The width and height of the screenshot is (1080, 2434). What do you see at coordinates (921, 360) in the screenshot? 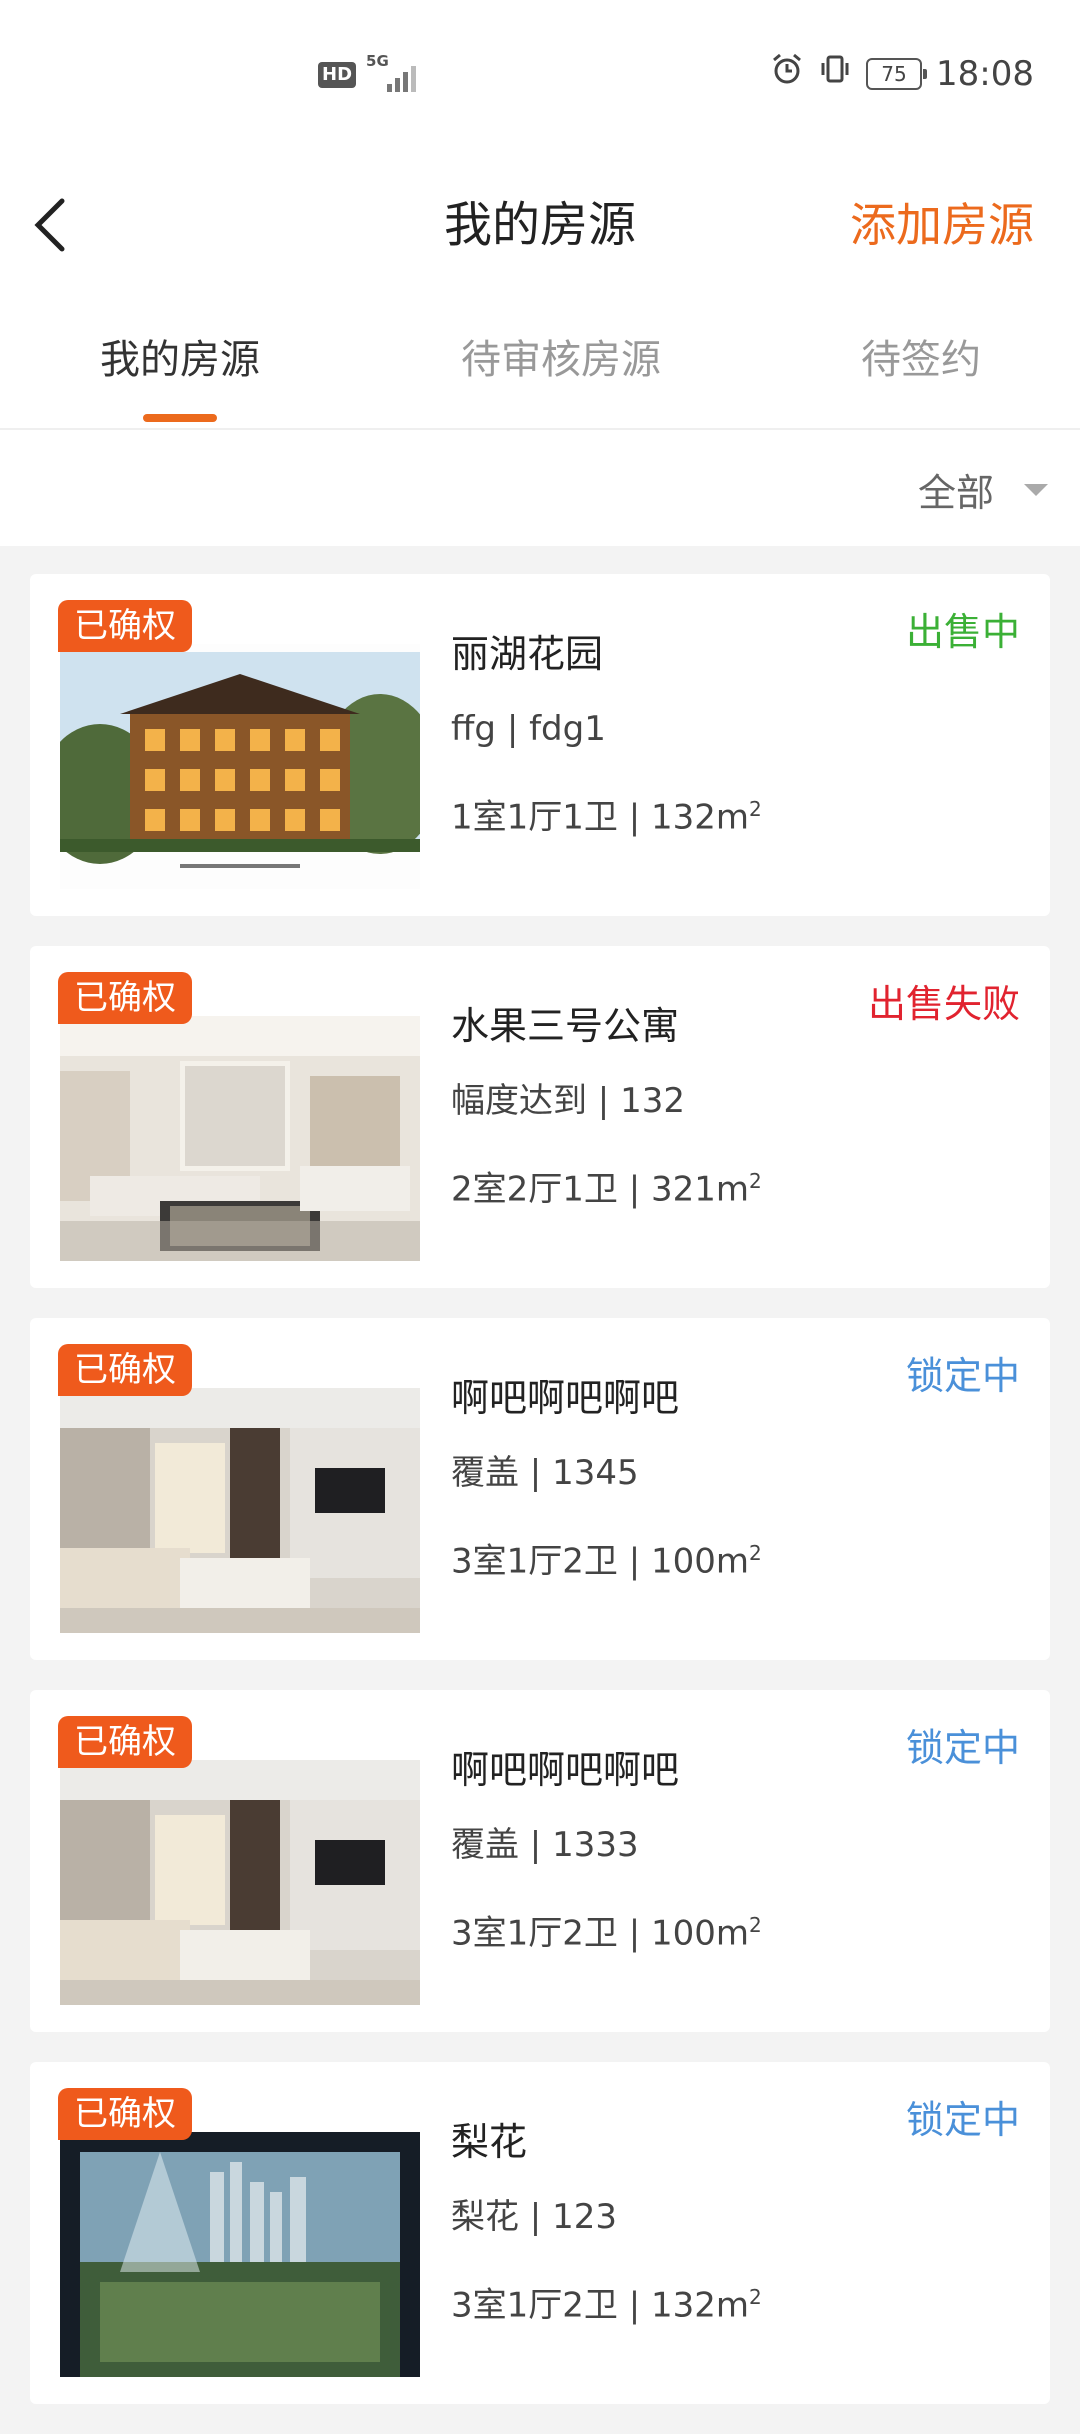
I see `tab-pending-sign: 待签约` at bounding box center [921, 360].